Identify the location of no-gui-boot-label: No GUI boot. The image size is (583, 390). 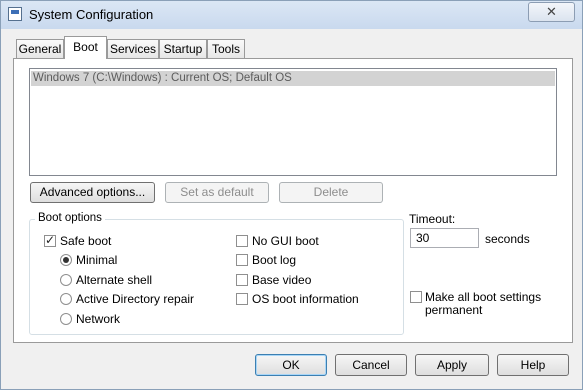
(285, 241).